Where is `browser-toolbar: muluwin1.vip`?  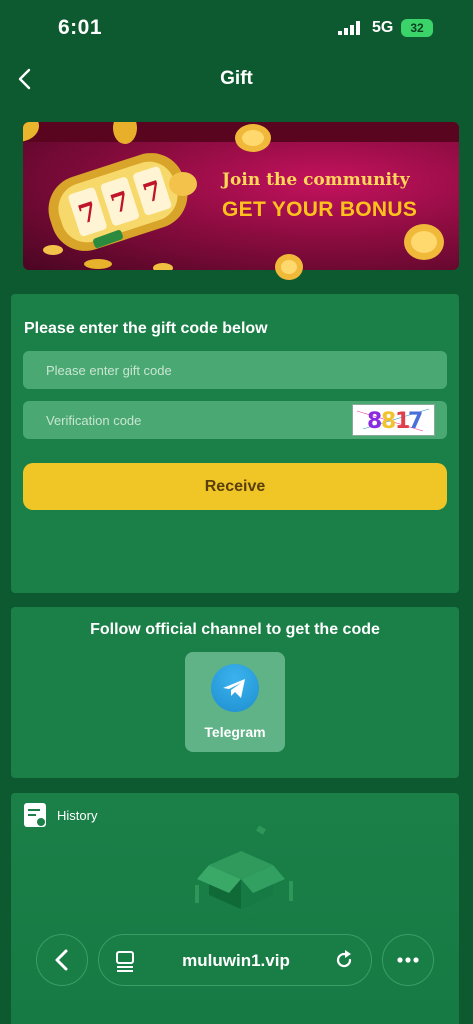
browser-toolbar: muluwin1.vip is located at coordinates (236, 977).